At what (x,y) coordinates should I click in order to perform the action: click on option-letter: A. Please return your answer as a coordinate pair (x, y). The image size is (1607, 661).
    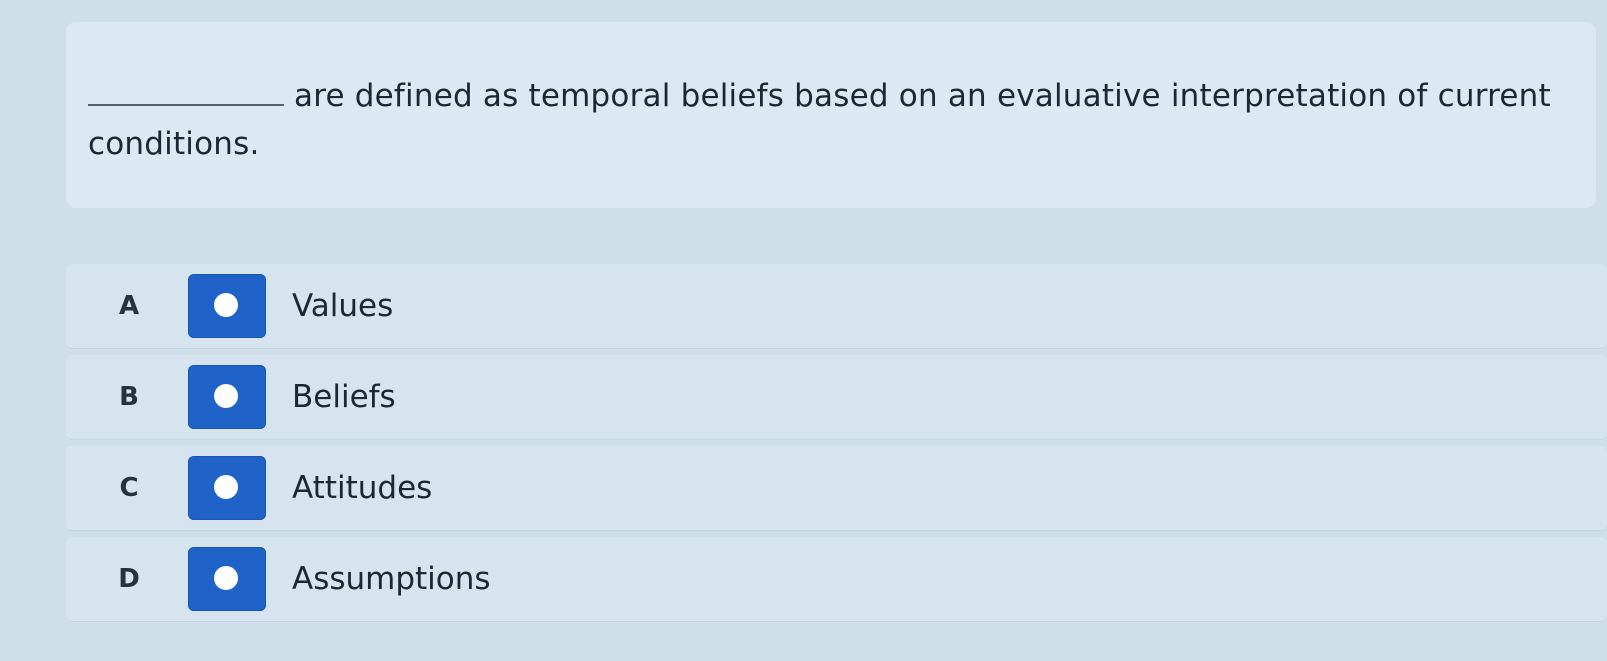
    Looking at the image, I should click on (129, 306).